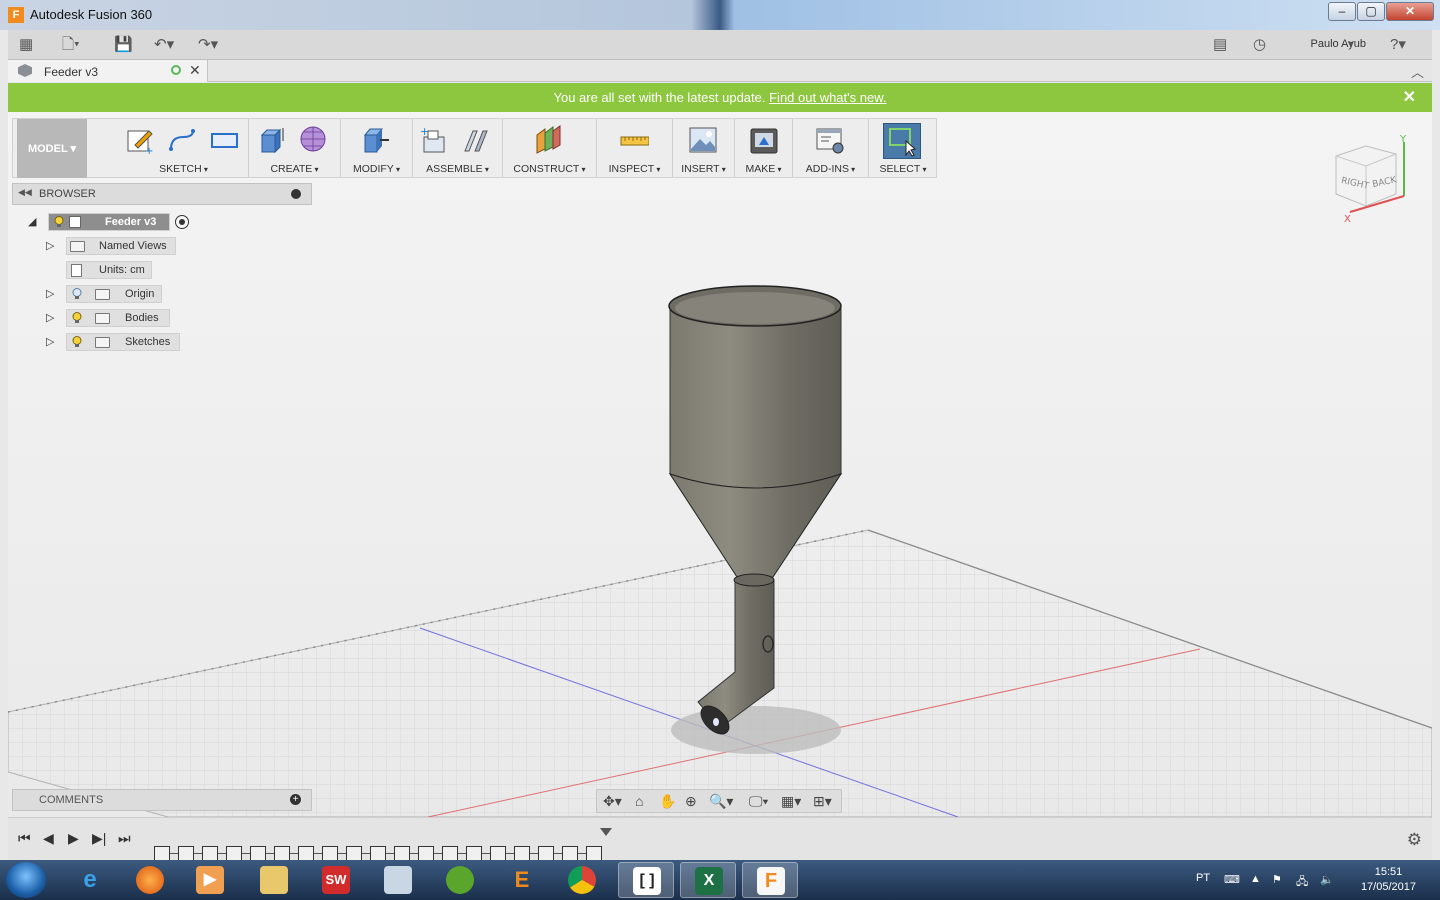 Image resolution: width=1440 pixels, height=900 pixels. I want to click on timeline-features, so click(378, 847).